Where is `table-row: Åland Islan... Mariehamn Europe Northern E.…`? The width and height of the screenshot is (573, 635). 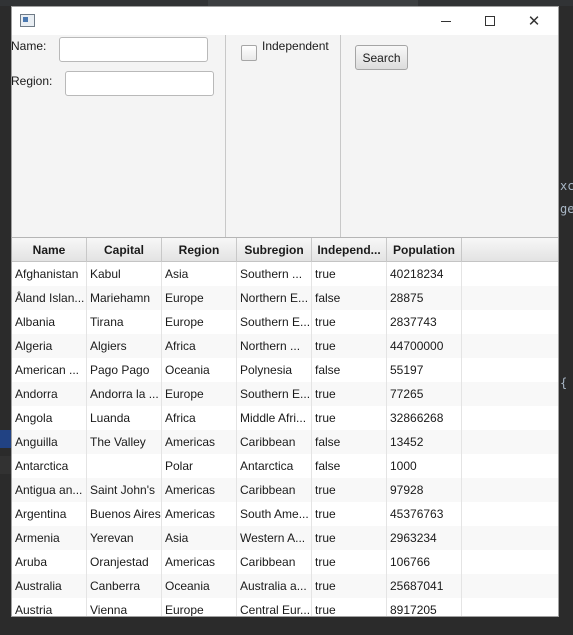 table-row: Åland Islan... Mariehamn Europe Northern E.… is located at coordinates (285, 298).